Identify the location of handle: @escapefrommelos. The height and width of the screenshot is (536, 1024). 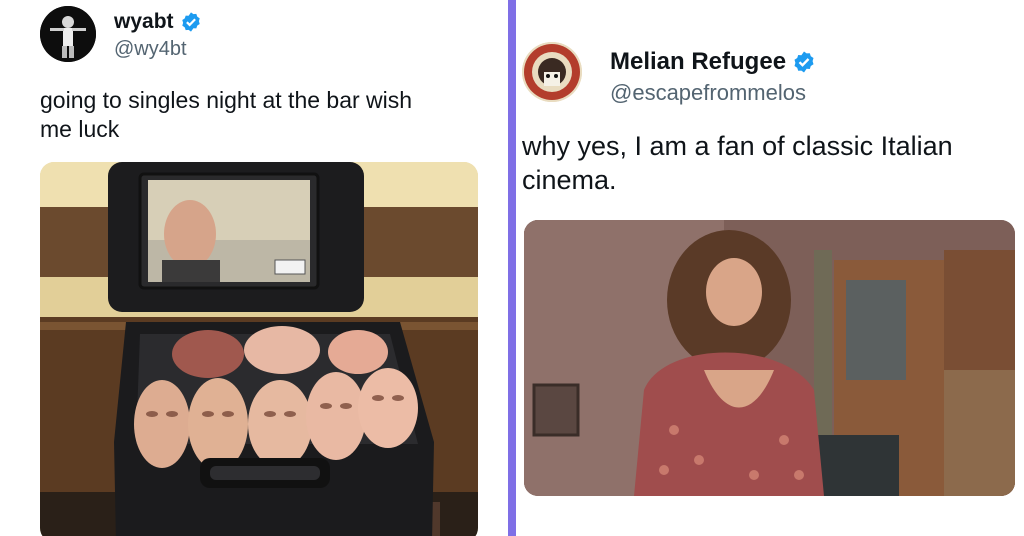
(708, 93).